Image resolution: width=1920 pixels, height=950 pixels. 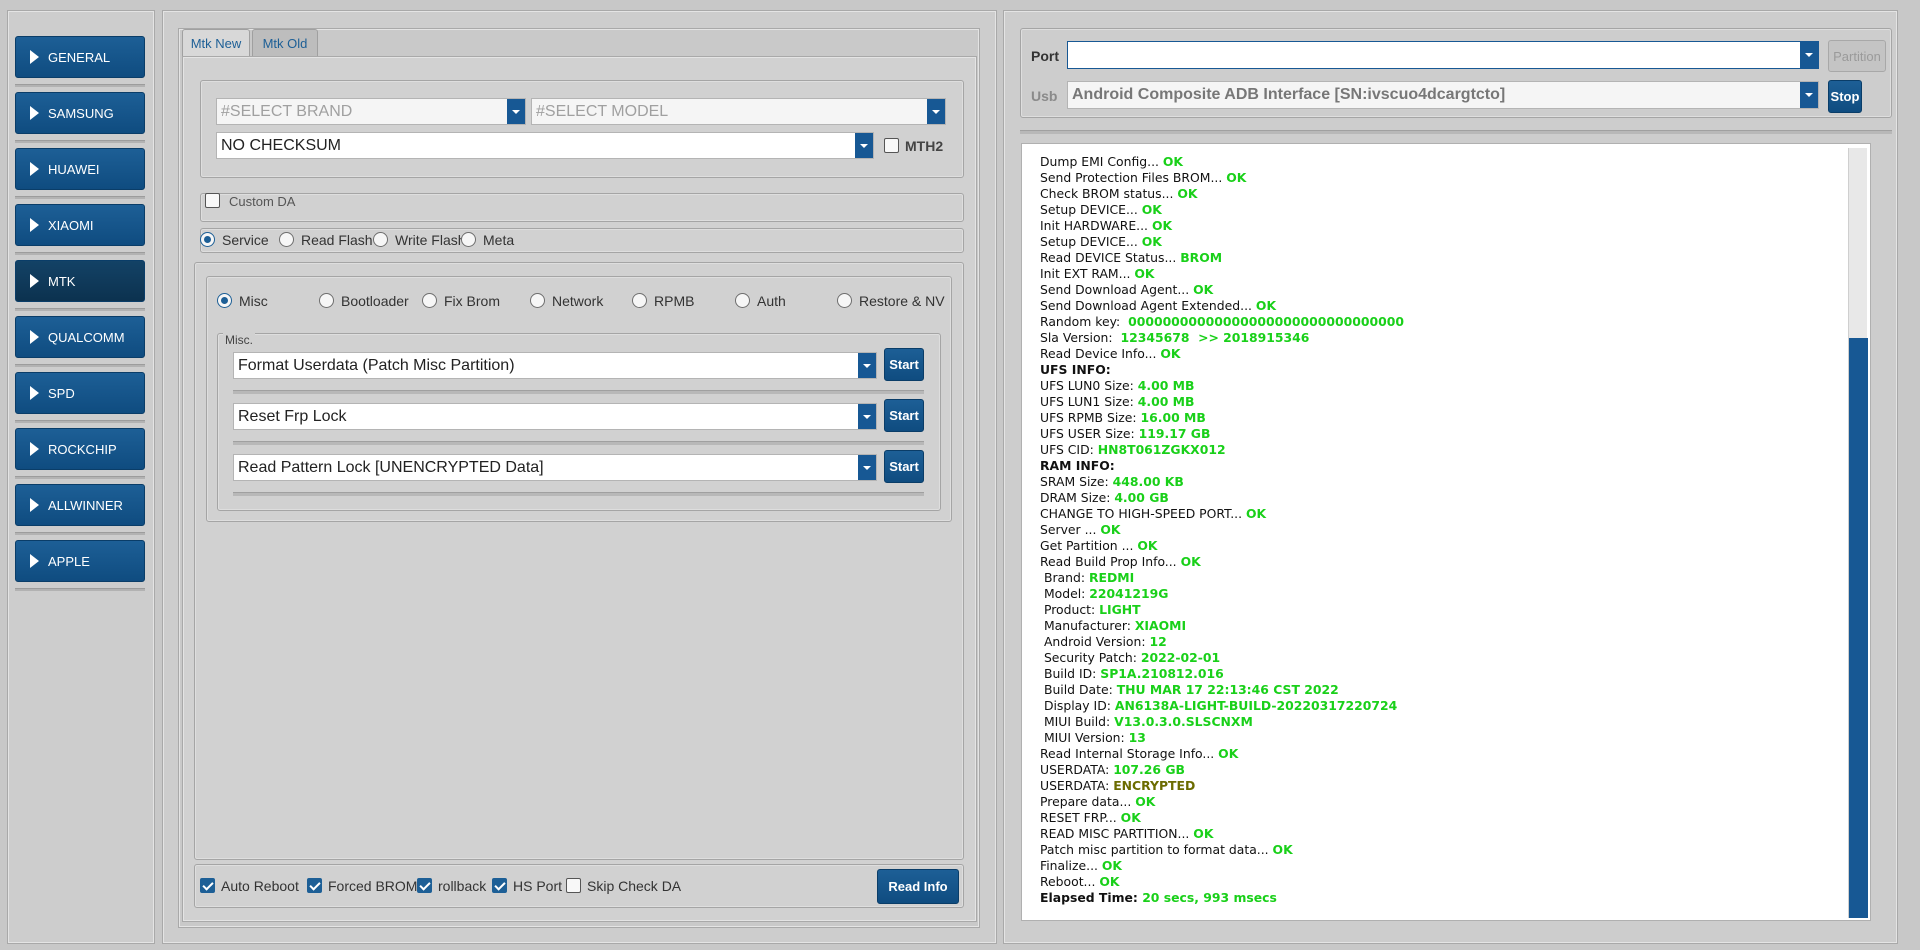 I want to click on mode-radio-read-flash, so click(x=286, y=239).